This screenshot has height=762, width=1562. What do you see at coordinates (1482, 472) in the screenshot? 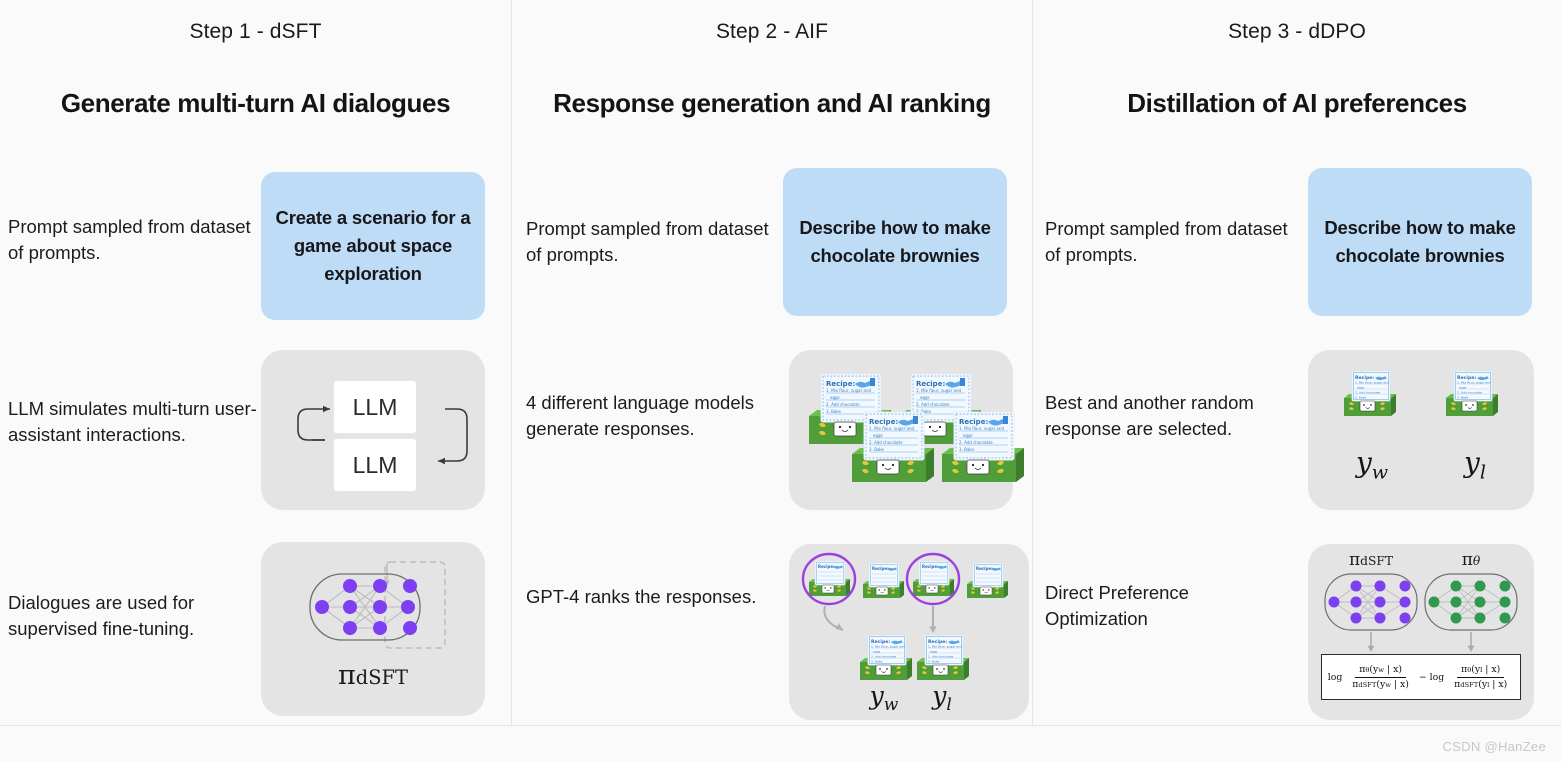
I see `y-subscript-l3: l` at bounding box center [1482, 472].